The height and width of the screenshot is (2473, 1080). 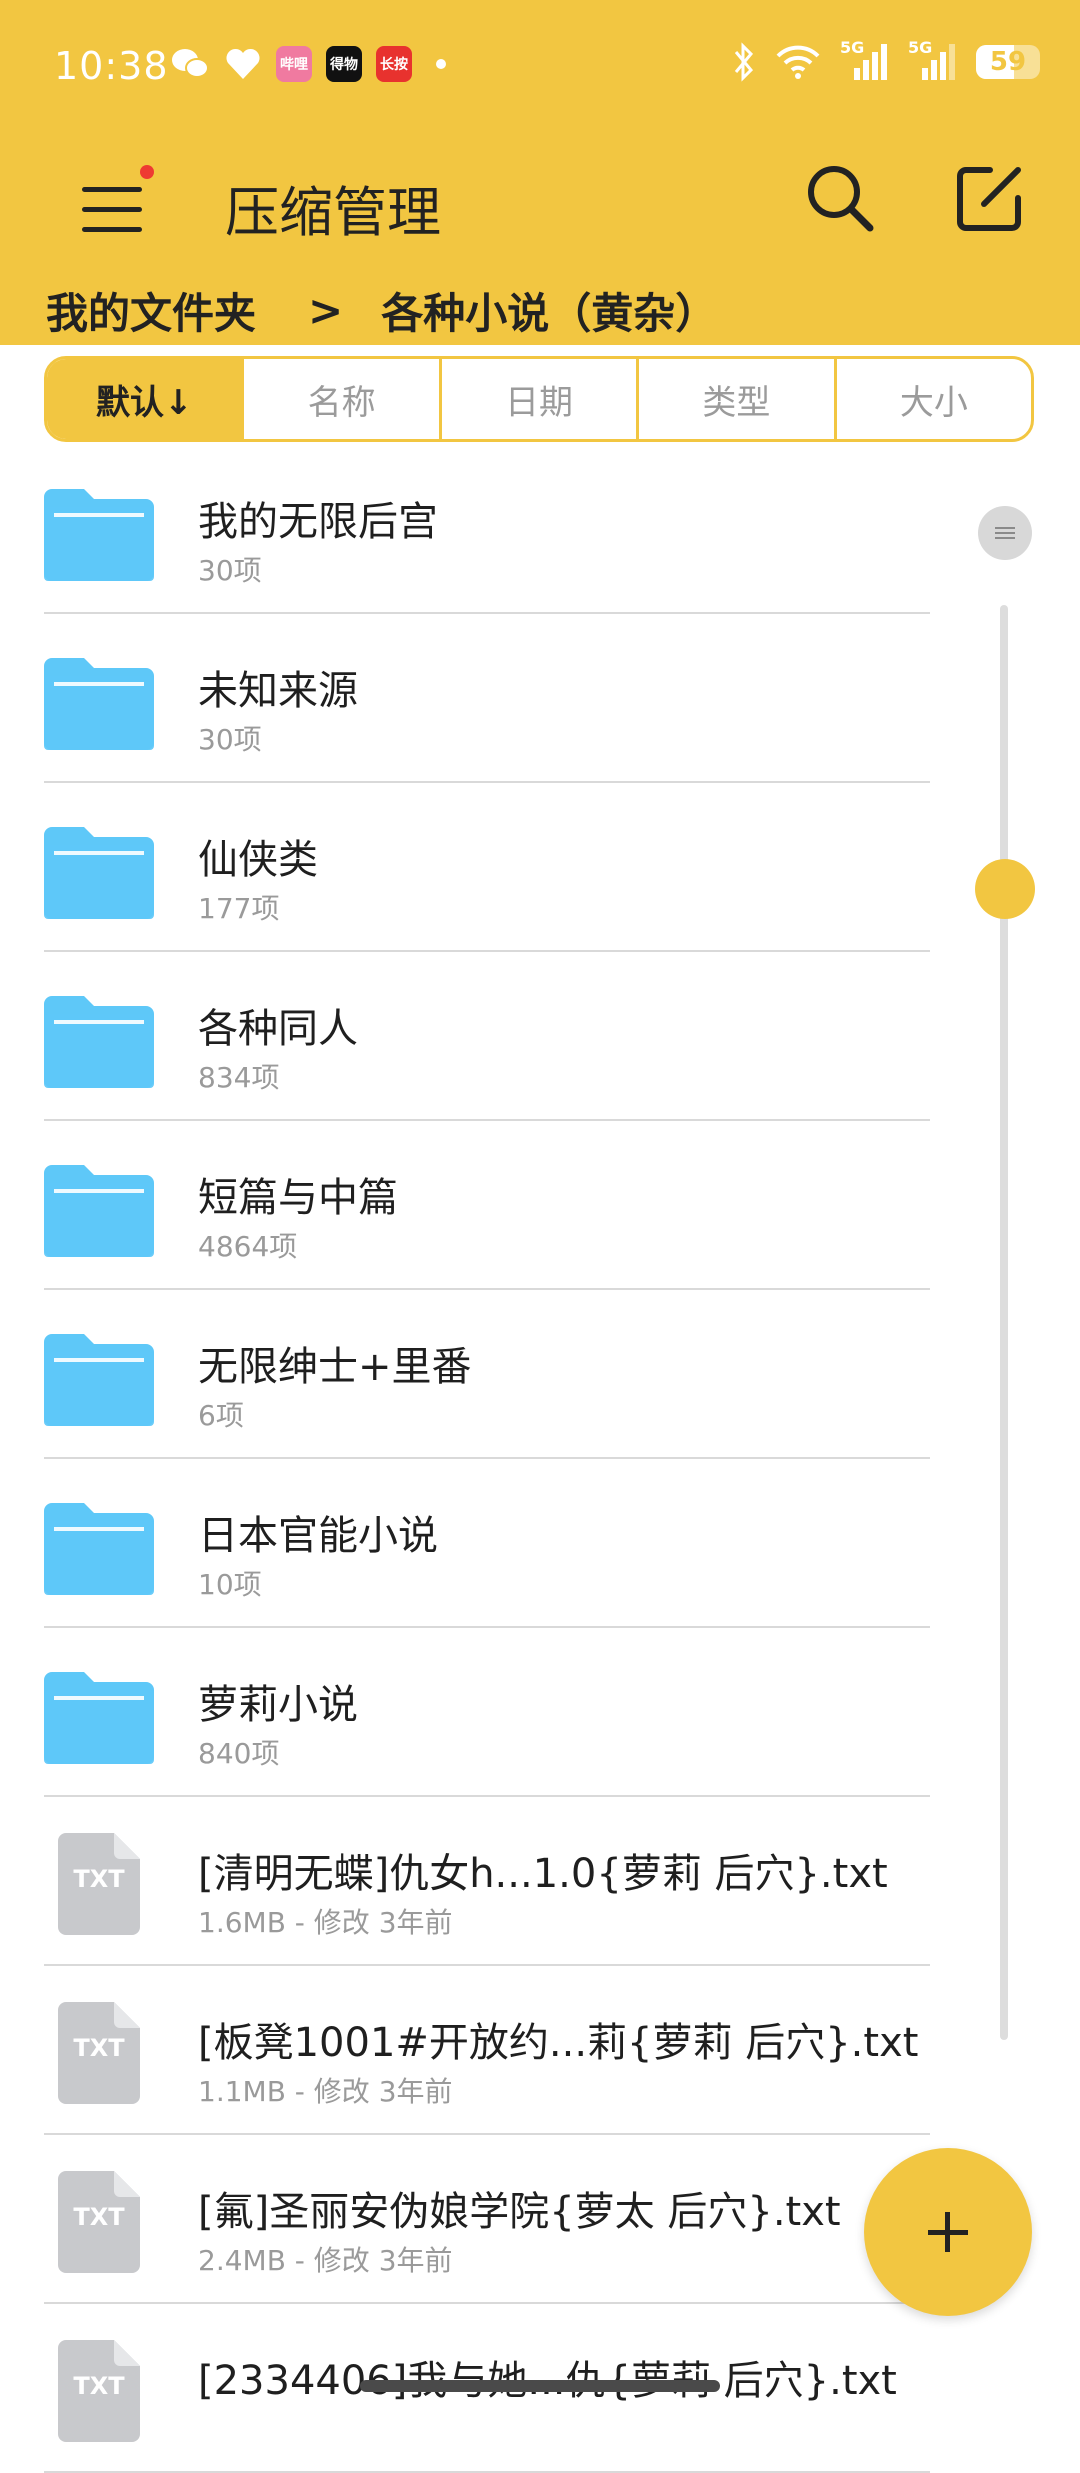 I want to click on item-name: 无限绅士+里番, so click(x=335, y=1367).